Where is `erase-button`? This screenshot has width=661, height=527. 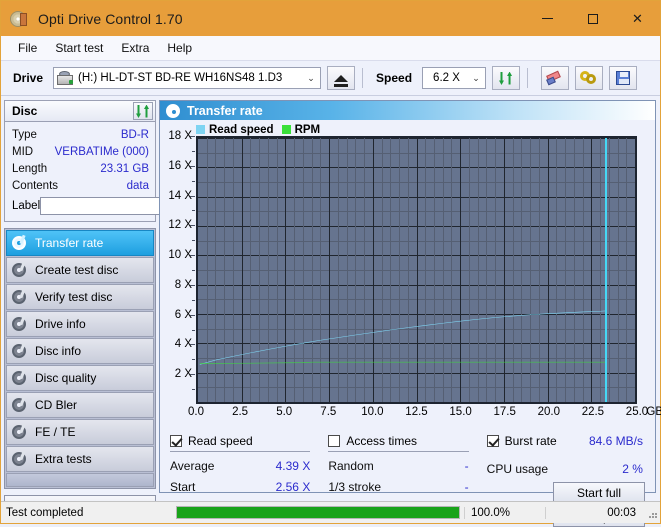 erase-button is located at coordinates (555, 78).